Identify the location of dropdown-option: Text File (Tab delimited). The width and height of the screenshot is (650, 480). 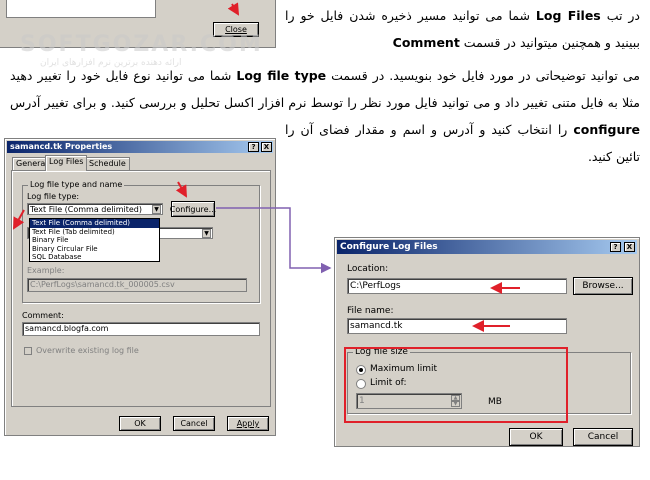
(94, 232).